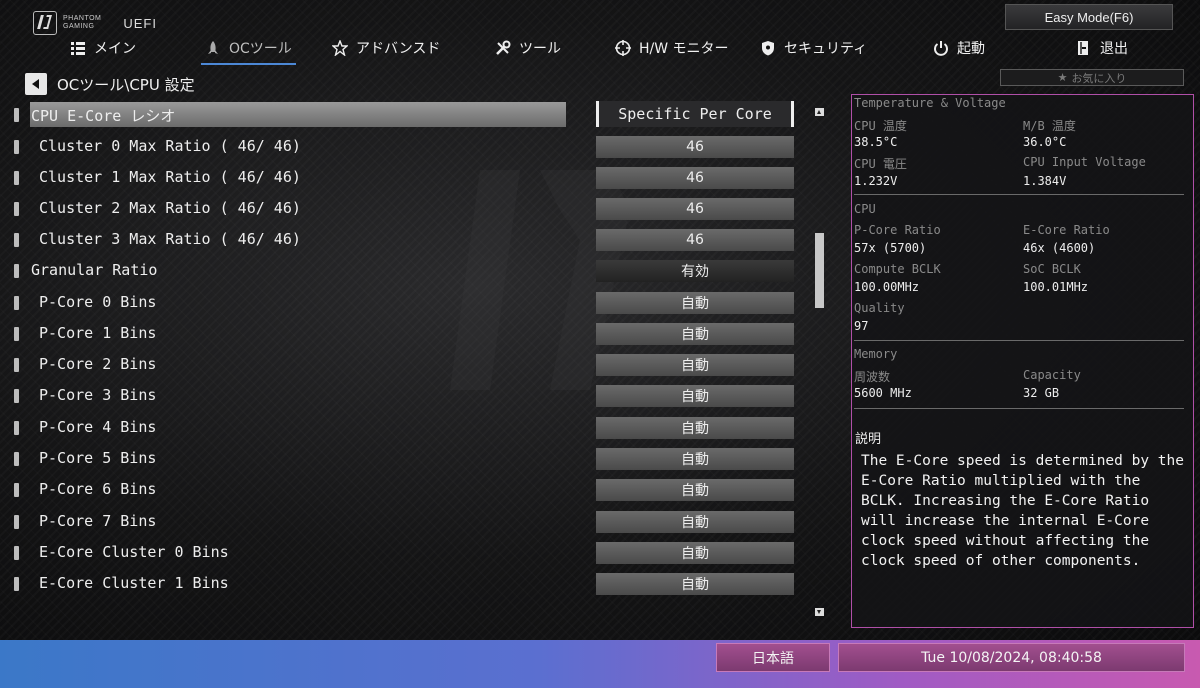 The image size is (1200, 688). Describe the element at coordinates (400, 522) in the screenshot. I see `setting-row: P-Core 7 Bins 自動` at that location.